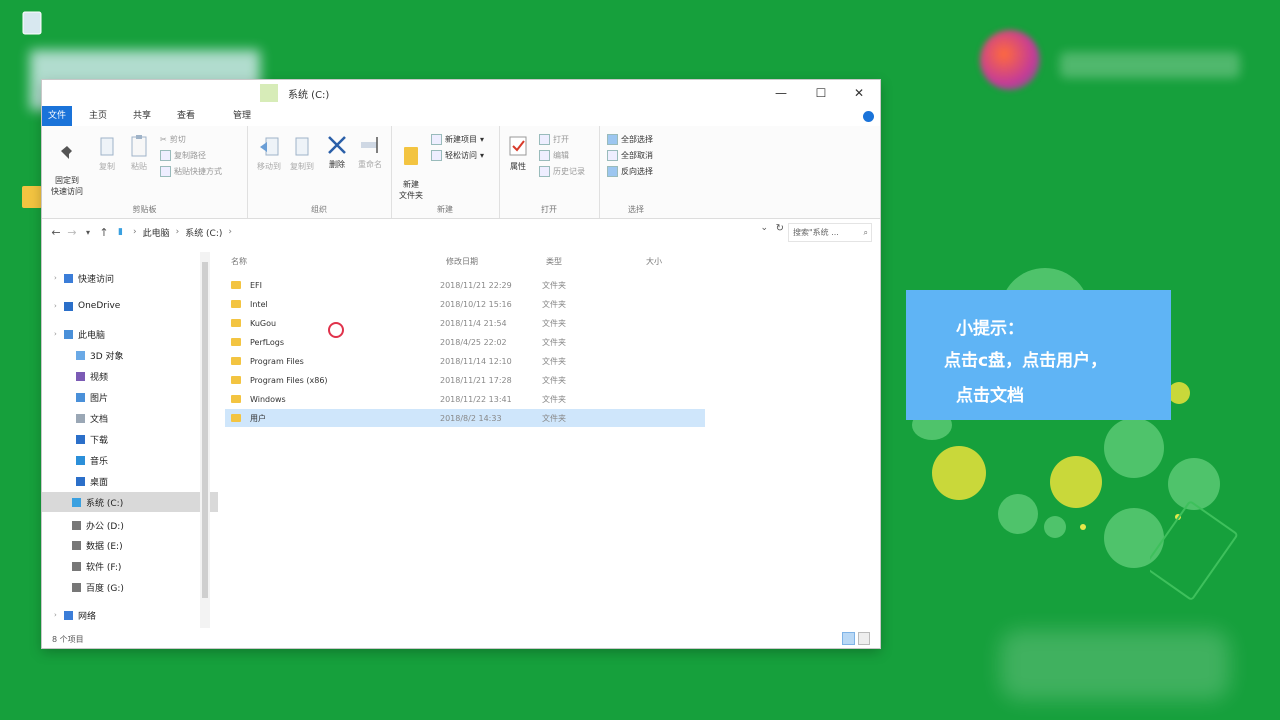 The image size is (1280, 720). What do you see at coordinates (132, 481) in the screenshot?
I see `nav-item: 桌面` at bounding box center [132, 481].